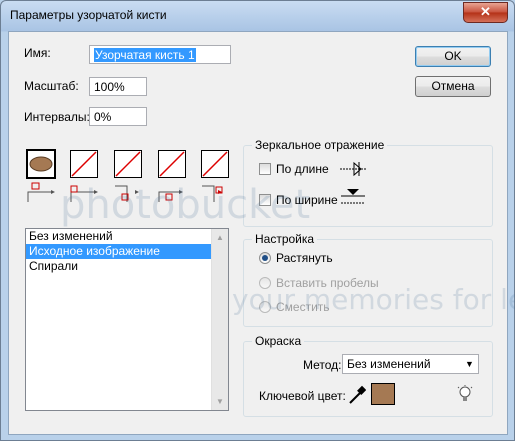 The height and width of the screenshot is (441, 515). I want to click on name-field: Узорчатая кисть 1, so click(160, 54).